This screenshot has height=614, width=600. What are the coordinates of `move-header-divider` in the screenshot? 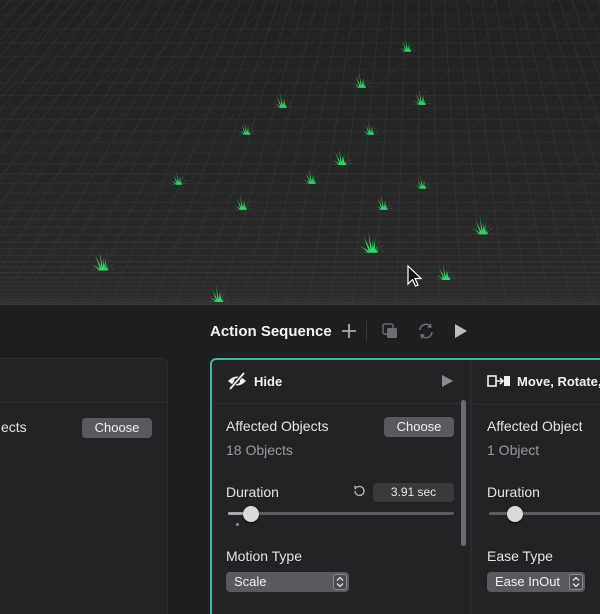 It's located at (536, 404).